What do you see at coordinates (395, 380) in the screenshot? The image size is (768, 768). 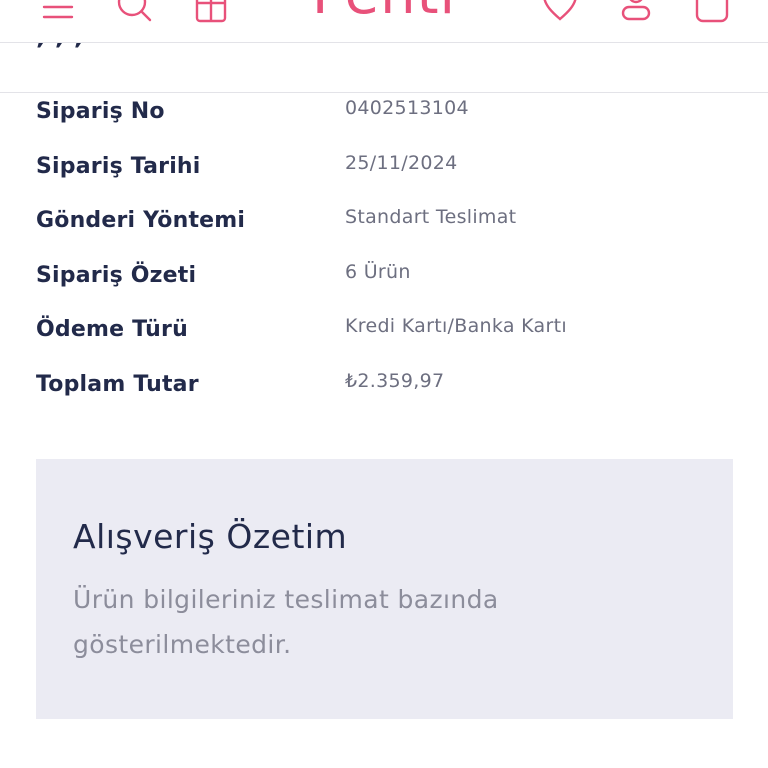 I see `detail-value: ₺2.359,97` at bounding box center [395, 380].